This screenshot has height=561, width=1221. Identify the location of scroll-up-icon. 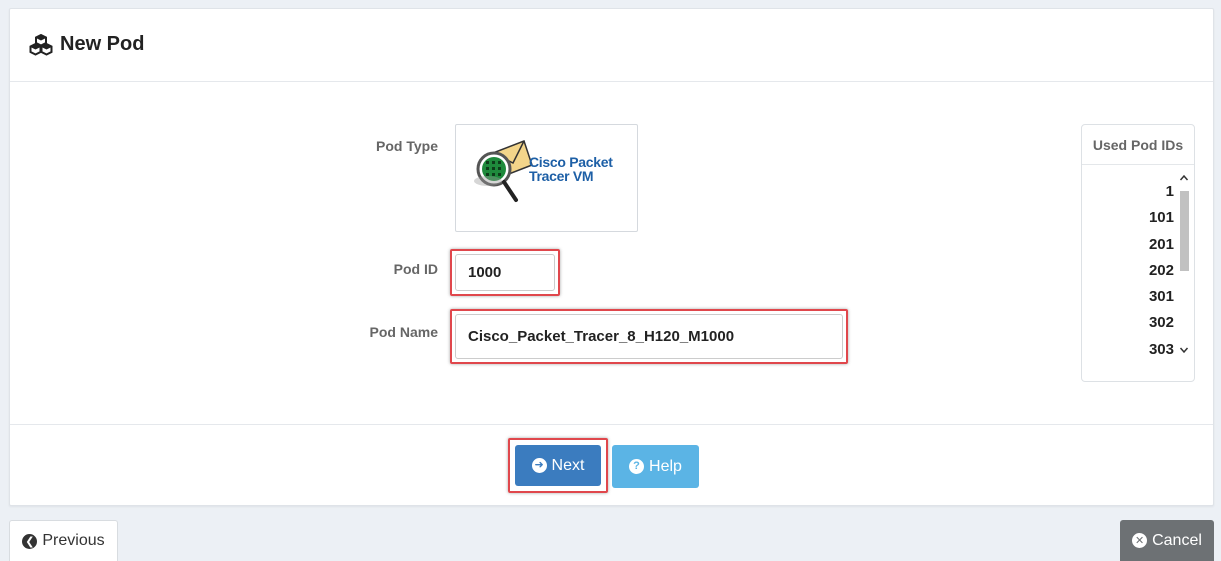
(1184, 178).